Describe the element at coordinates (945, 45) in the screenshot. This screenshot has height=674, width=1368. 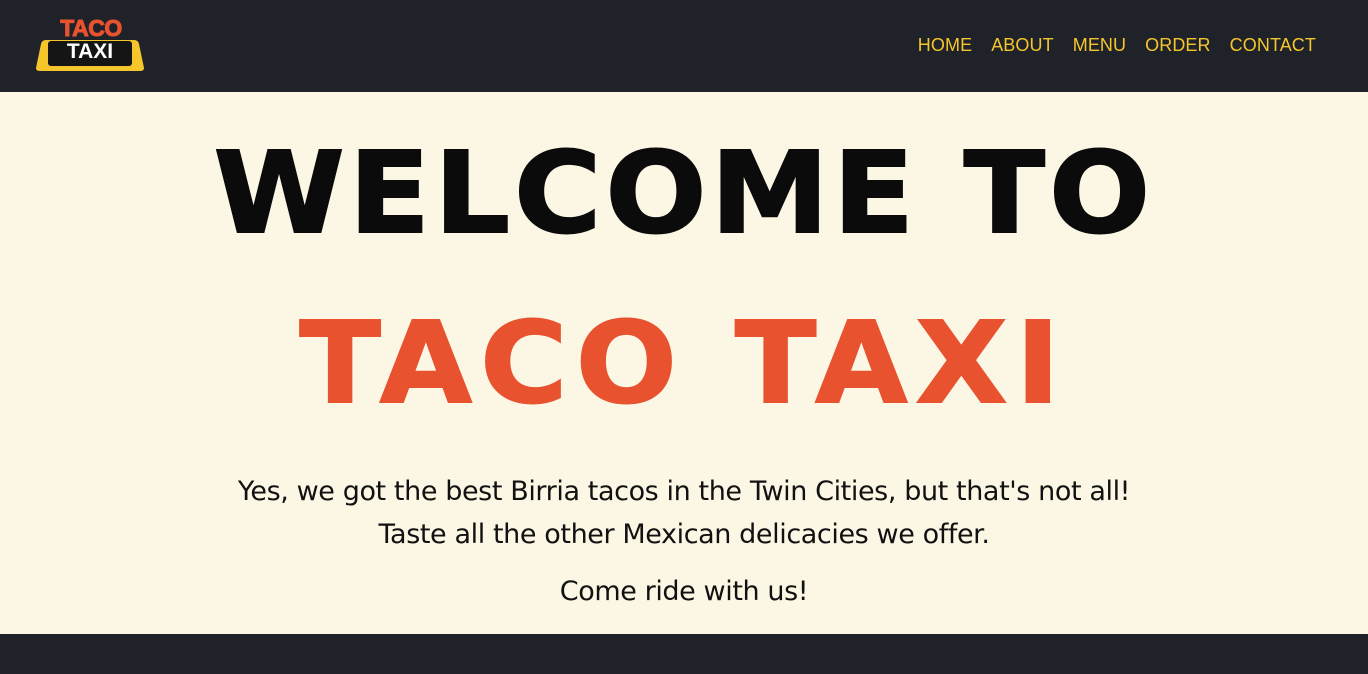
I see `nav-link-home: HOME` at that location.